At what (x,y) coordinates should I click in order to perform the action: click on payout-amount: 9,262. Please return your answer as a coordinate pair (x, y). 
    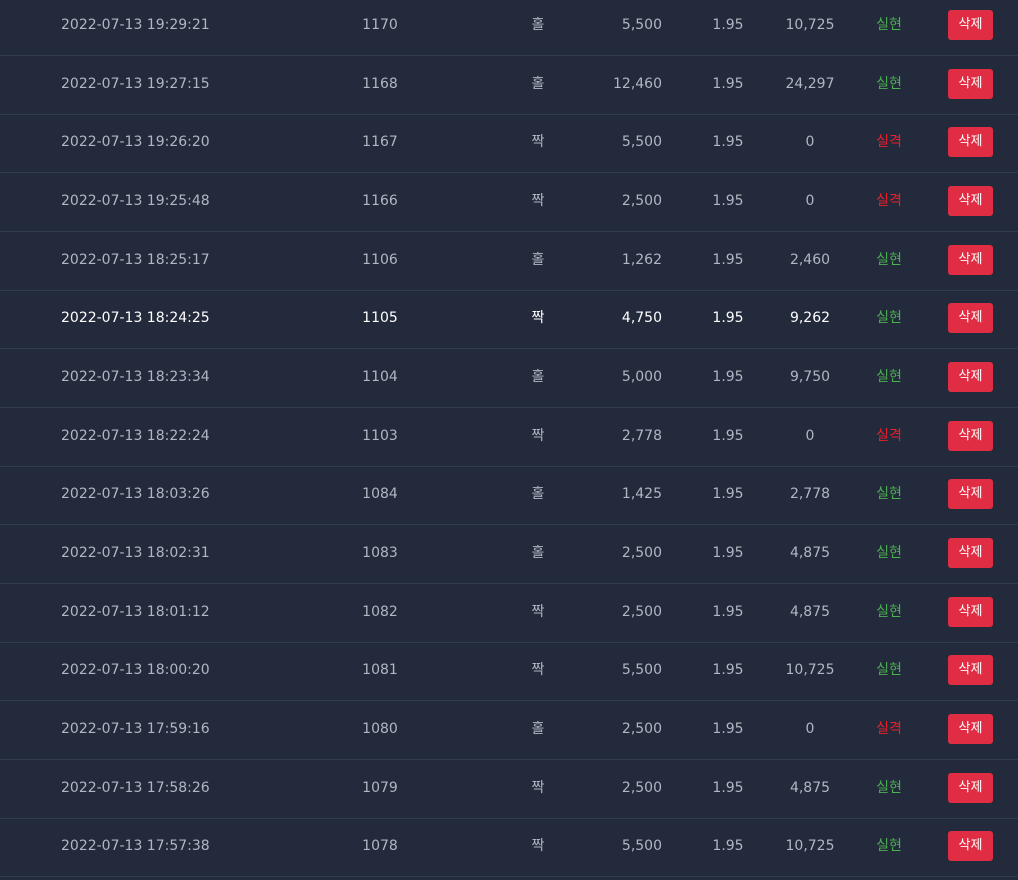
    Looking at the image, I should click on (810, 318).